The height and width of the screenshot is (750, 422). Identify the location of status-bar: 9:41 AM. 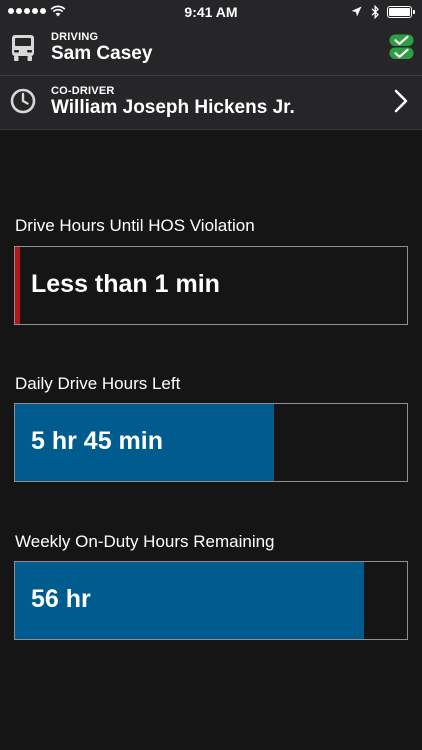
(211, 12).